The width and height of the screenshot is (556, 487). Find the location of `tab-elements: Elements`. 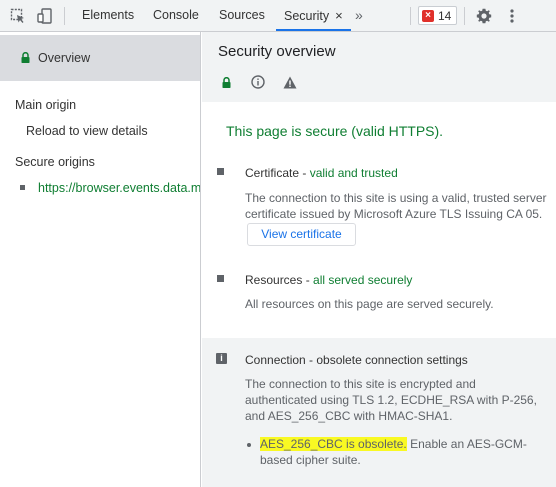

tab-elements: Elements is located at coordinates (108, 15).